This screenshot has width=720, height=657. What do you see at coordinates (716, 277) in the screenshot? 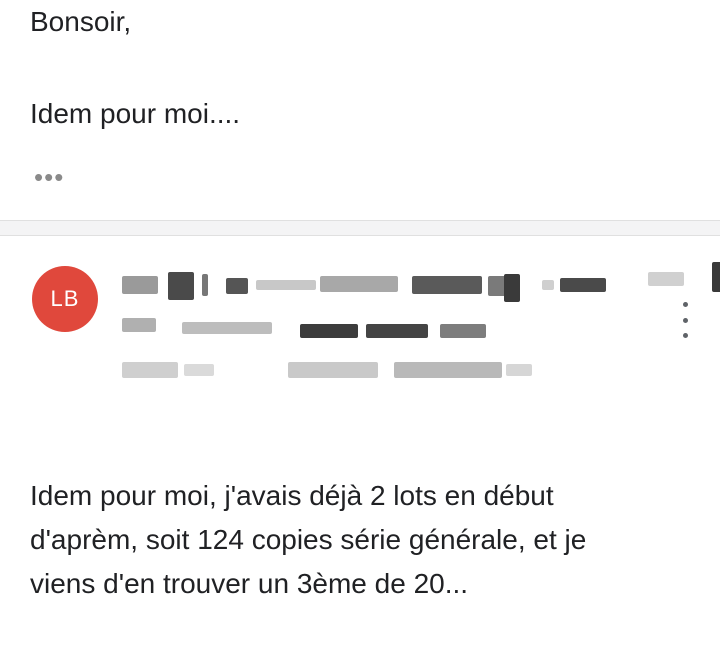
I see `edge-icon-fragment` at bounding box center [716, 277].